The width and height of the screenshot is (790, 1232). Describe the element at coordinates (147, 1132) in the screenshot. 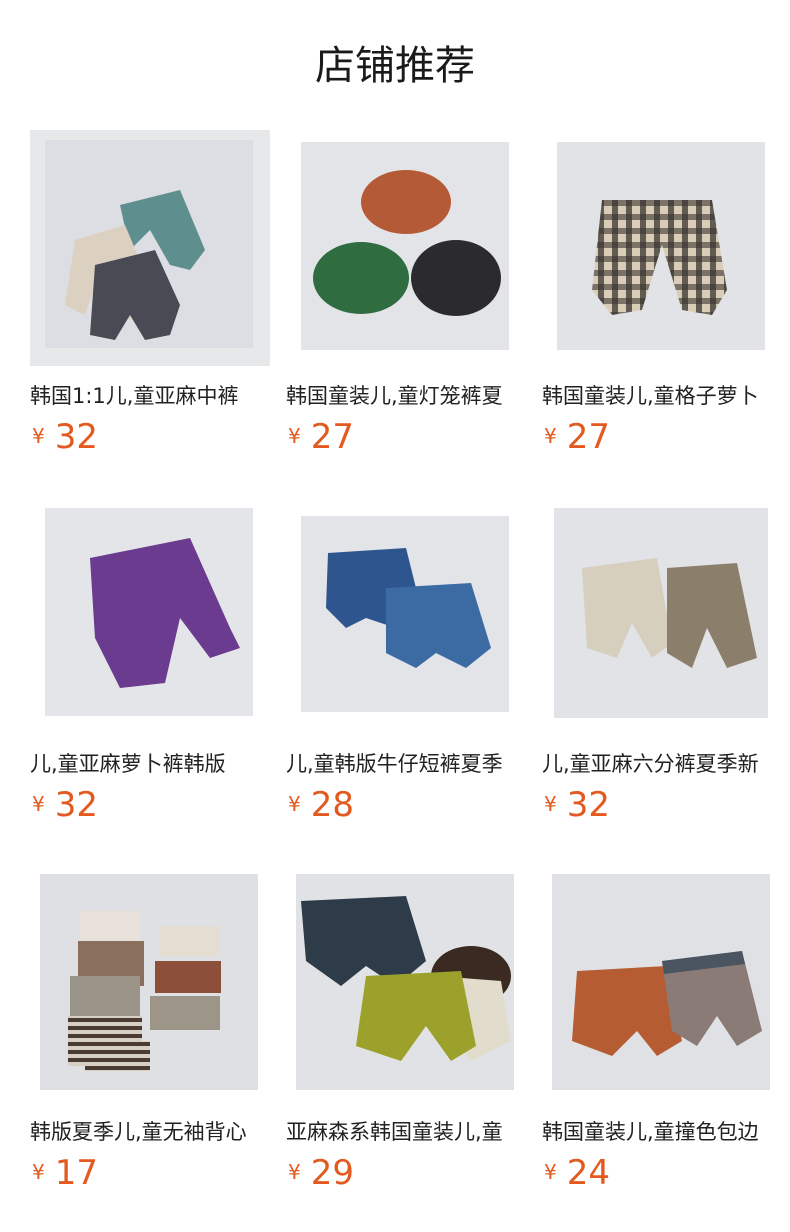

I see `product-name: 韩版夏季儿,童无袖背心` at that location.